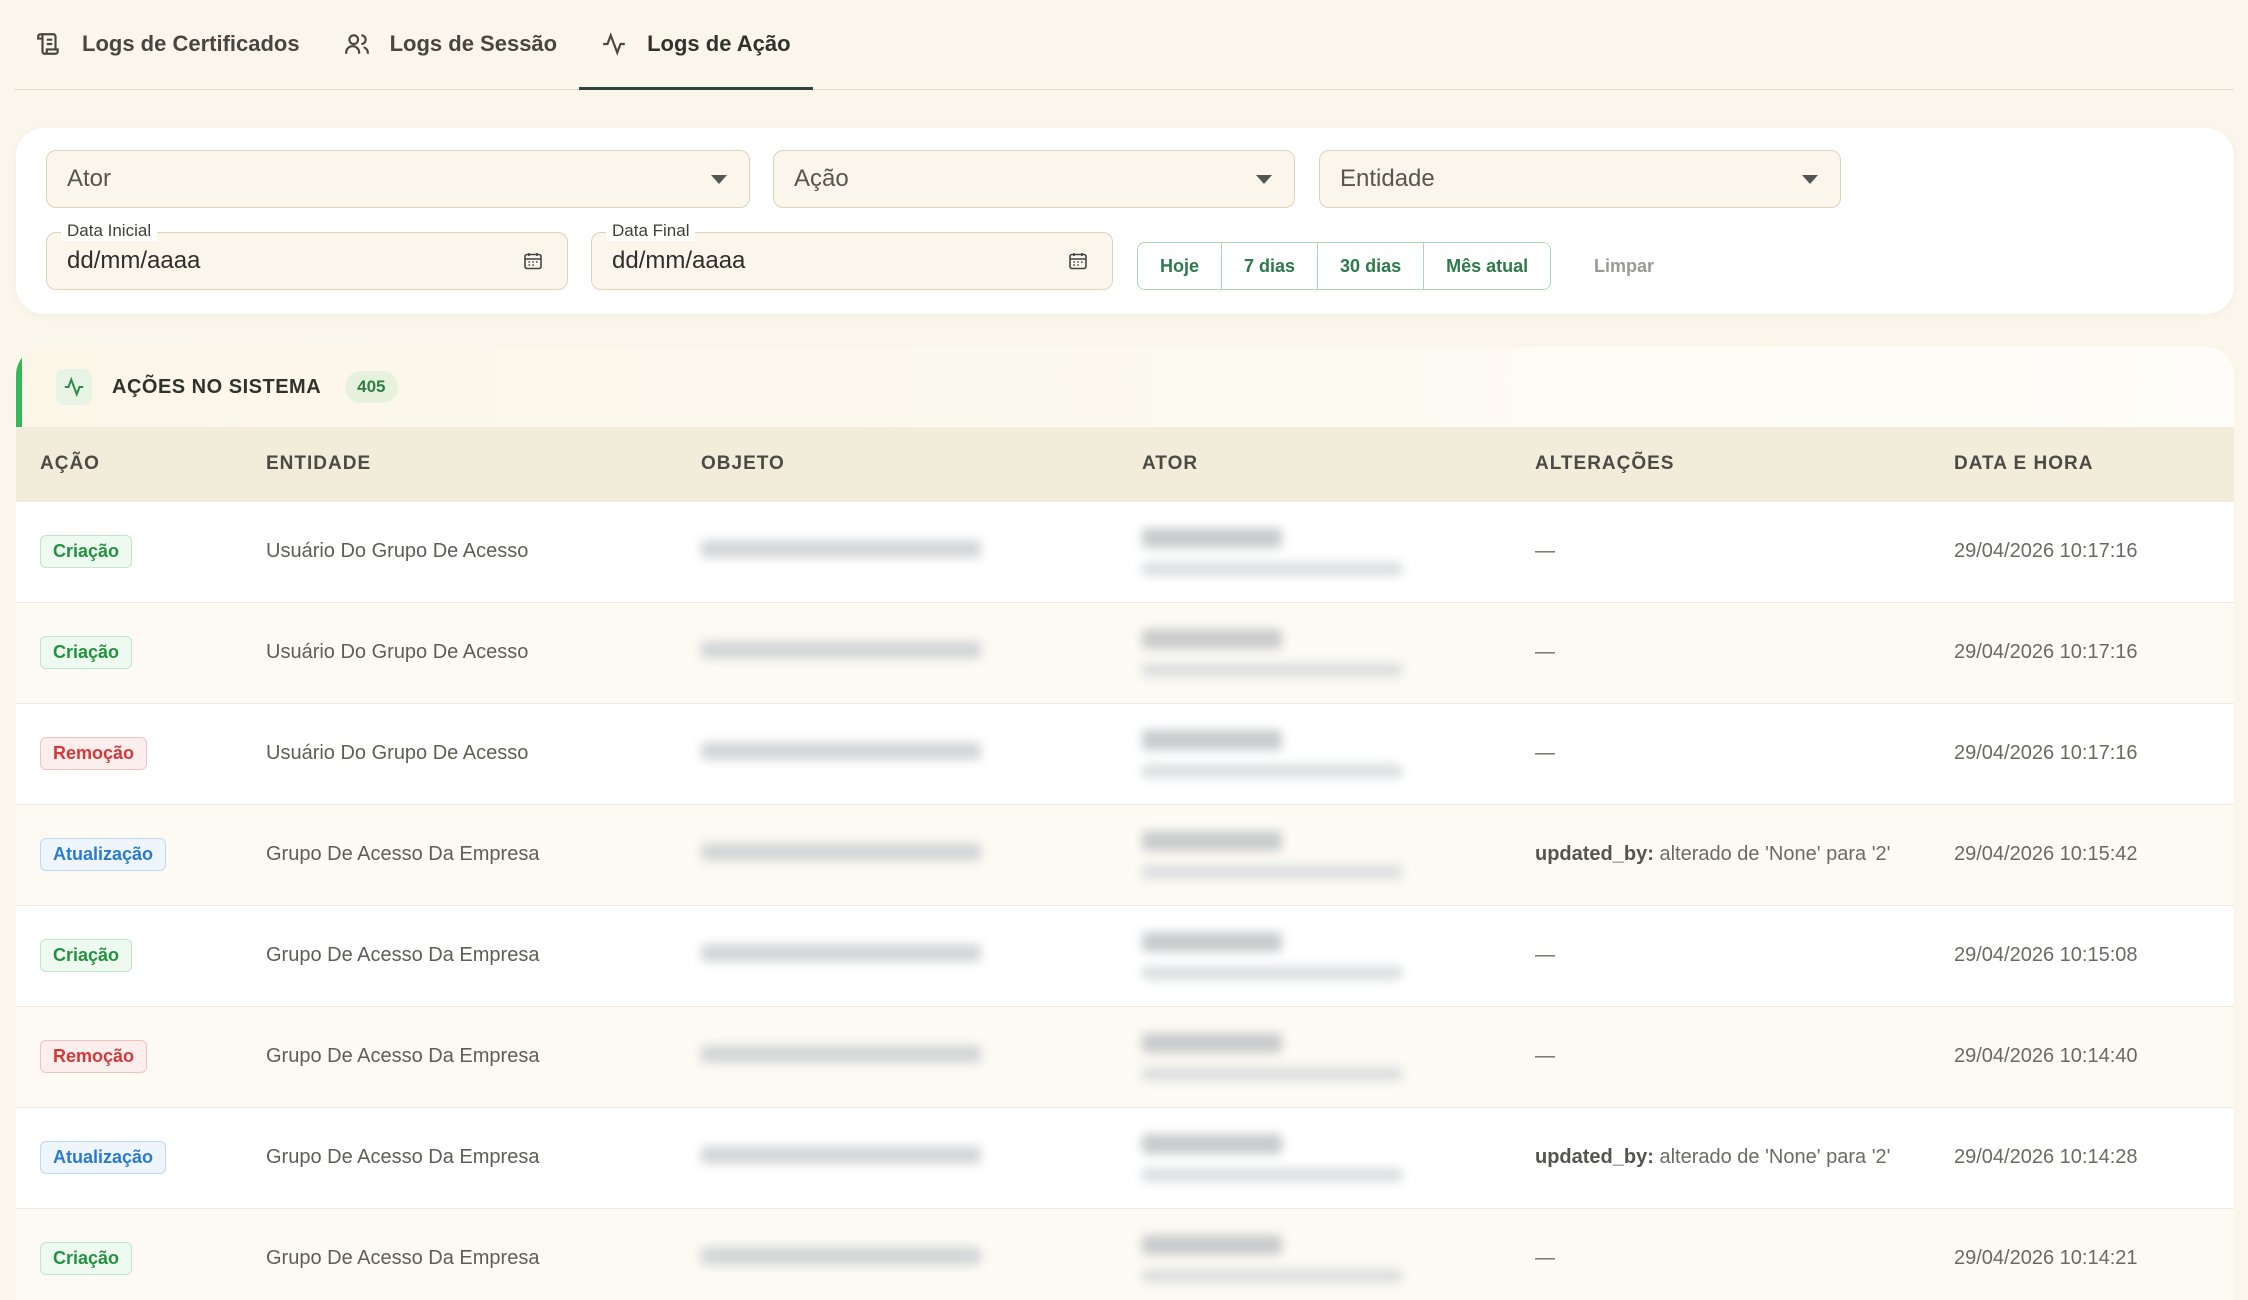 The width and height of the screenshot is (2248, 1300). I want to click on quick-range-group: Hoje 7 dias 30 dias Mês atual, so click(1344, 266).